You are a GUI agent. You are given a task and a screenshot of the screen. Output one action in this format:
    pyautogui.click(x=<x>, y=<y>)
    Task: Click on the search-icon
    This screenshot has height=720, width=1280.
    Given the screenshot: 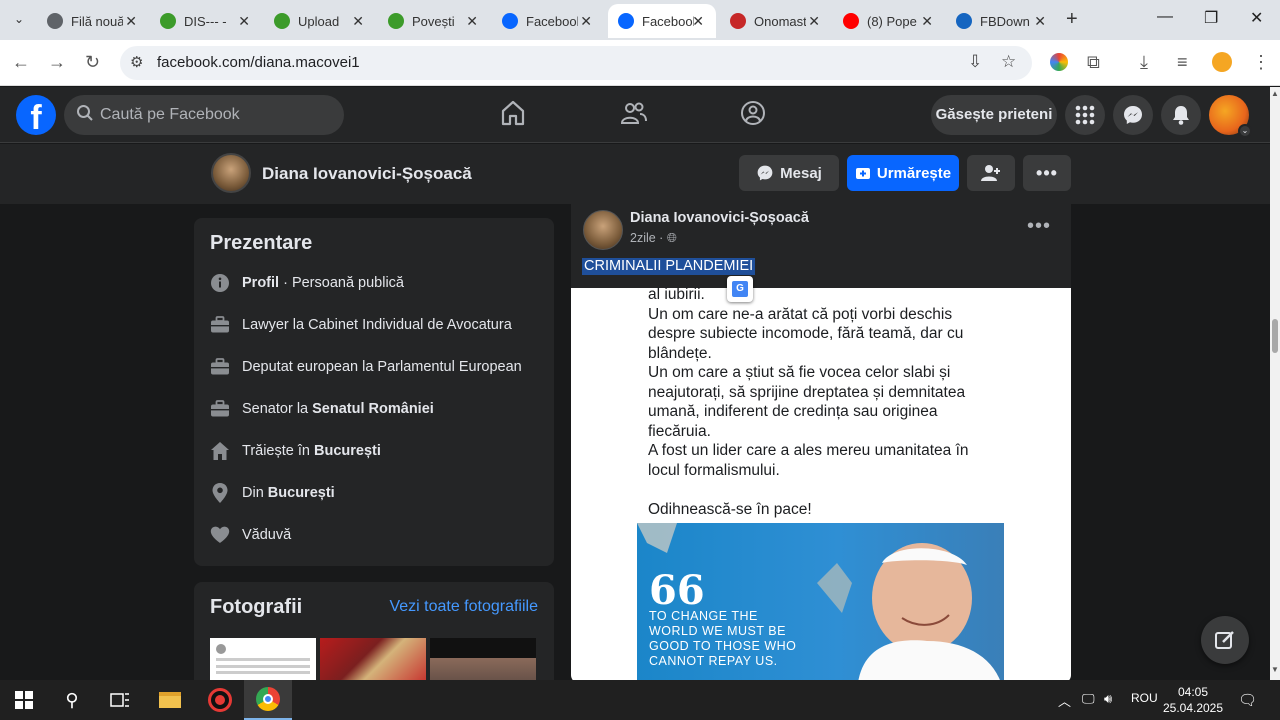 What is the action you would take?
    pyautogui.click(x=85, y=113)
    